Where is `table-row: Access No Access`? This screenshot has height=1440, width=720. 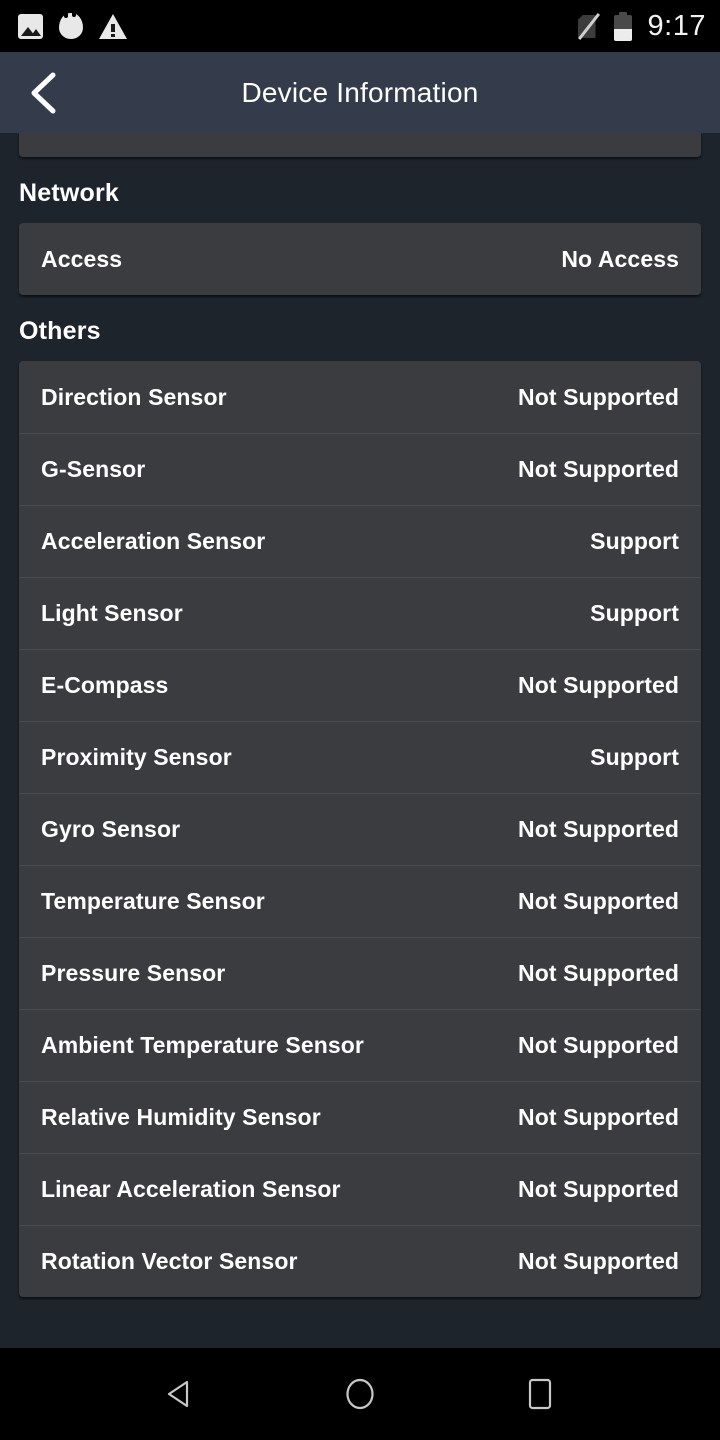 table-row: Access No Access is located at coordinates (360, 259).